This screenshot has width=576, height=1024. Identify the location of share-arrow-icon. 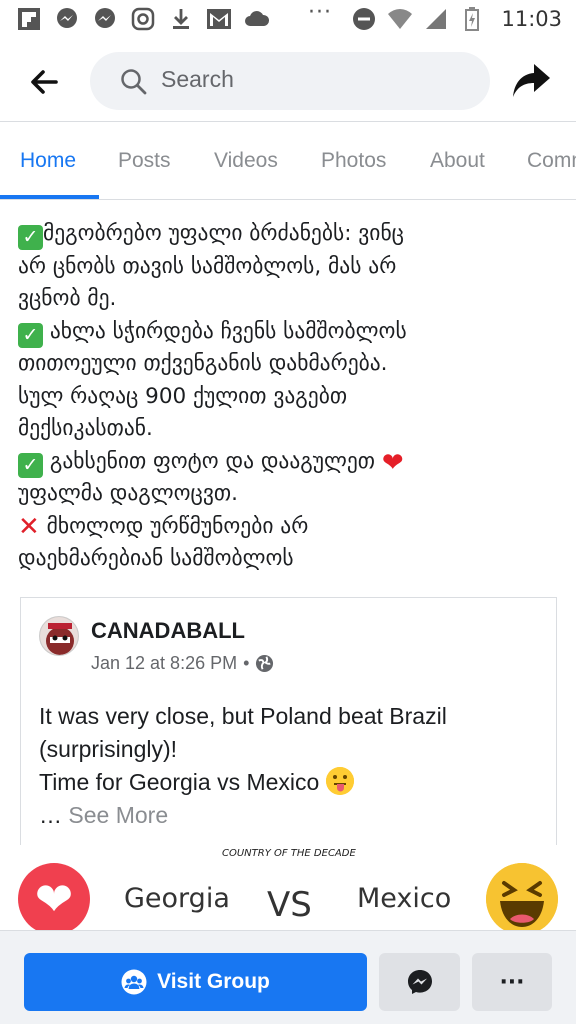
(531, 80).